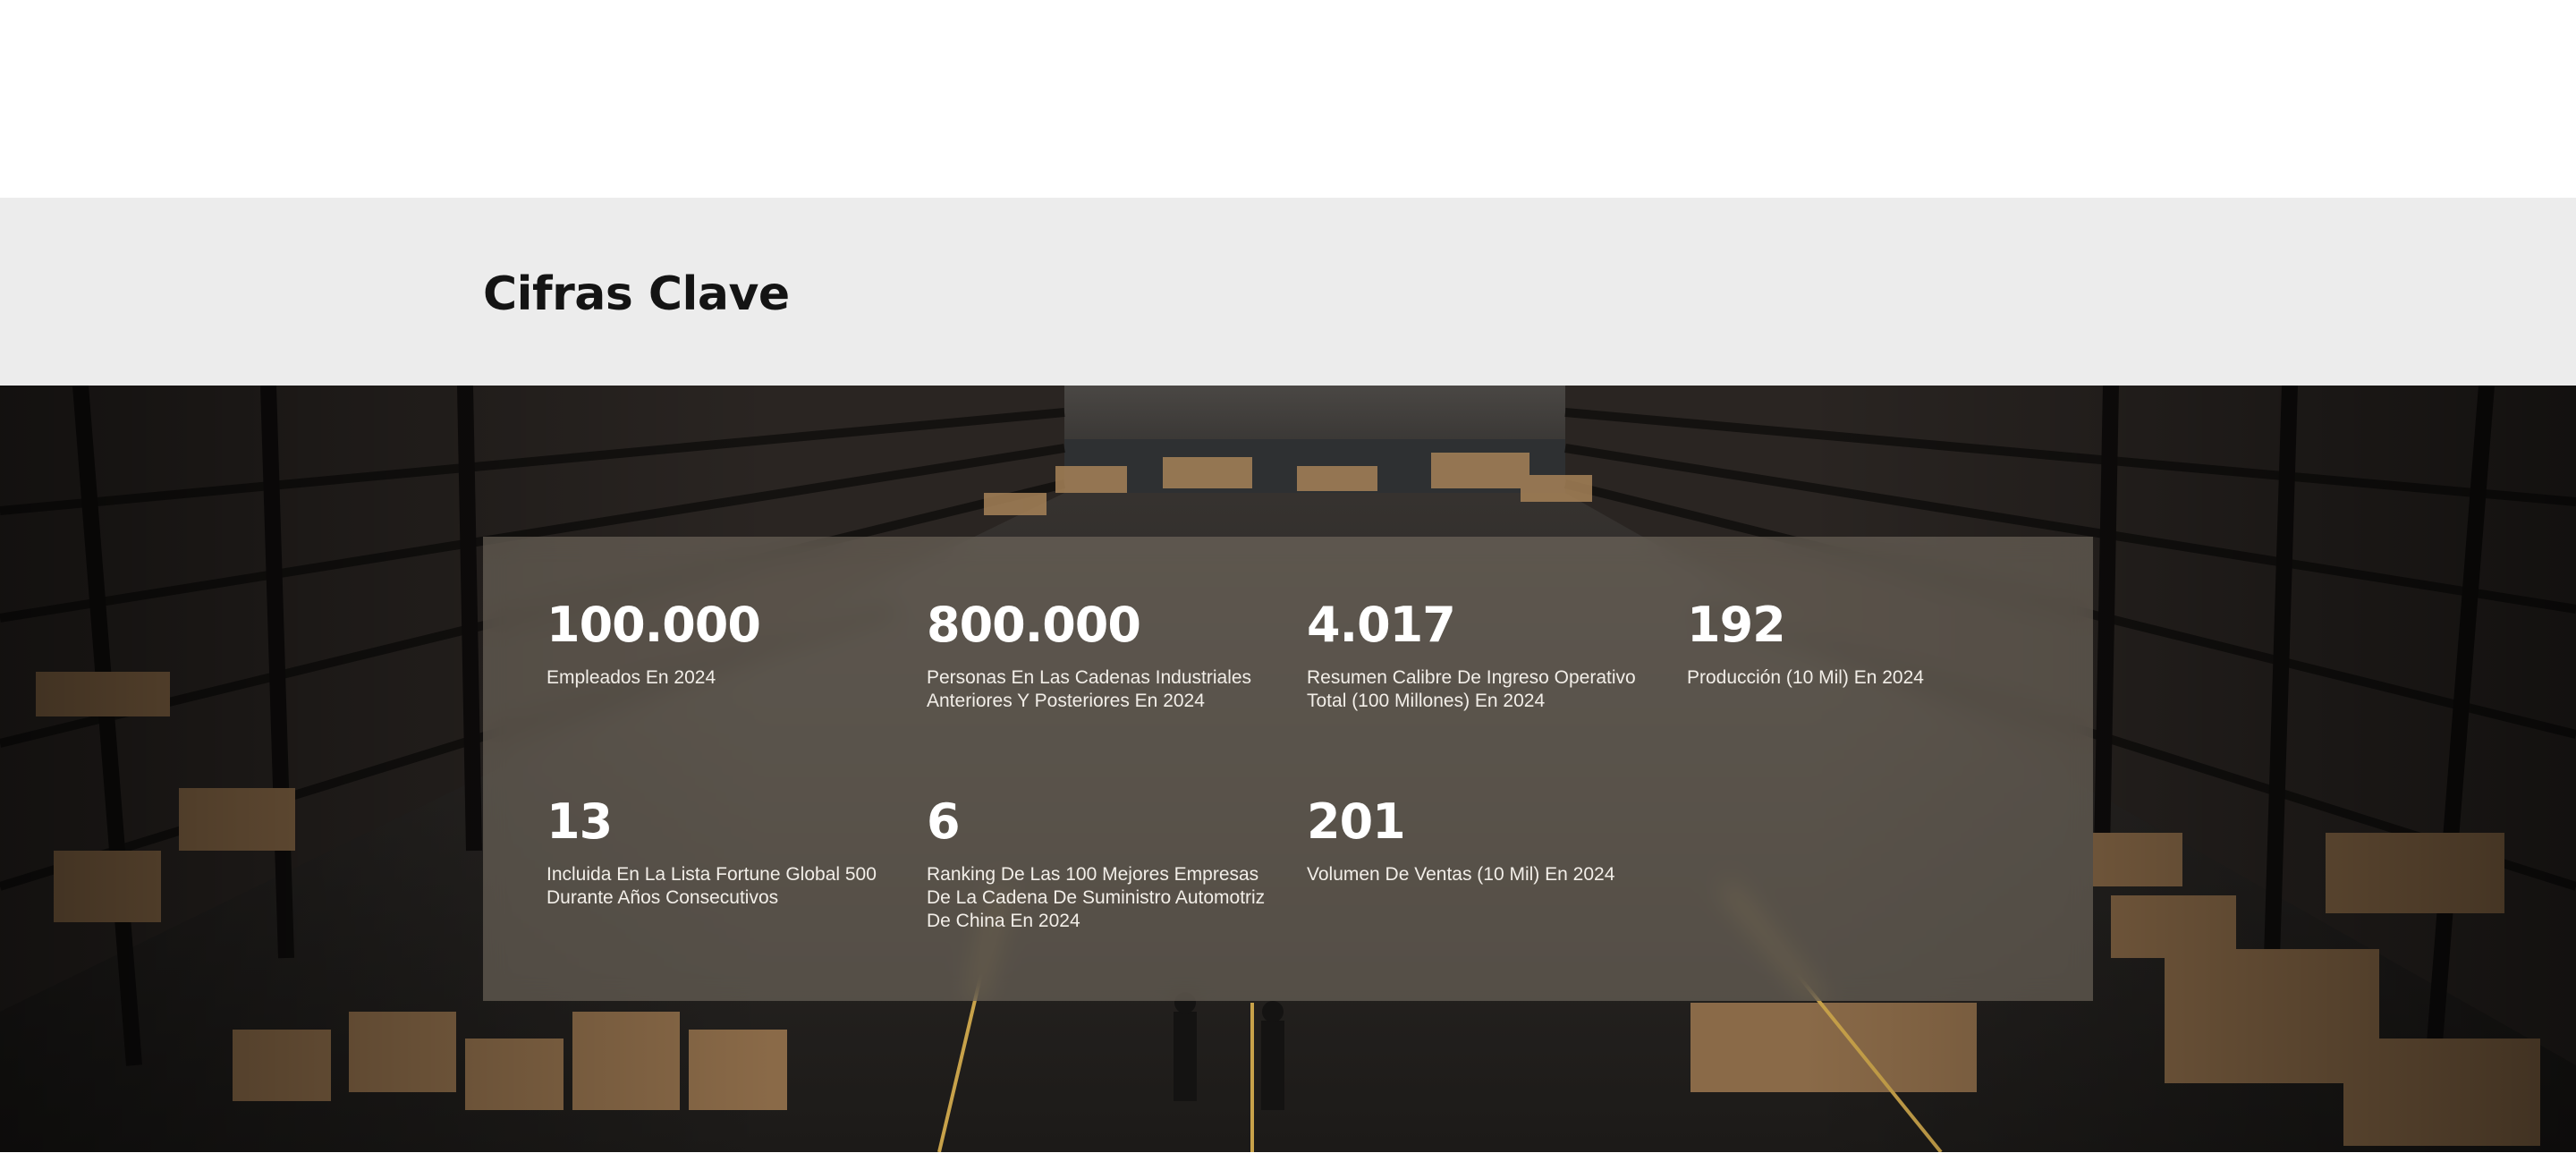 This screenshot has height=1153, width=2576. What do you see at coordinates (1736, 625) in the screenshot?
I see `stat-value: 192` at bounding box center [1736, 625].